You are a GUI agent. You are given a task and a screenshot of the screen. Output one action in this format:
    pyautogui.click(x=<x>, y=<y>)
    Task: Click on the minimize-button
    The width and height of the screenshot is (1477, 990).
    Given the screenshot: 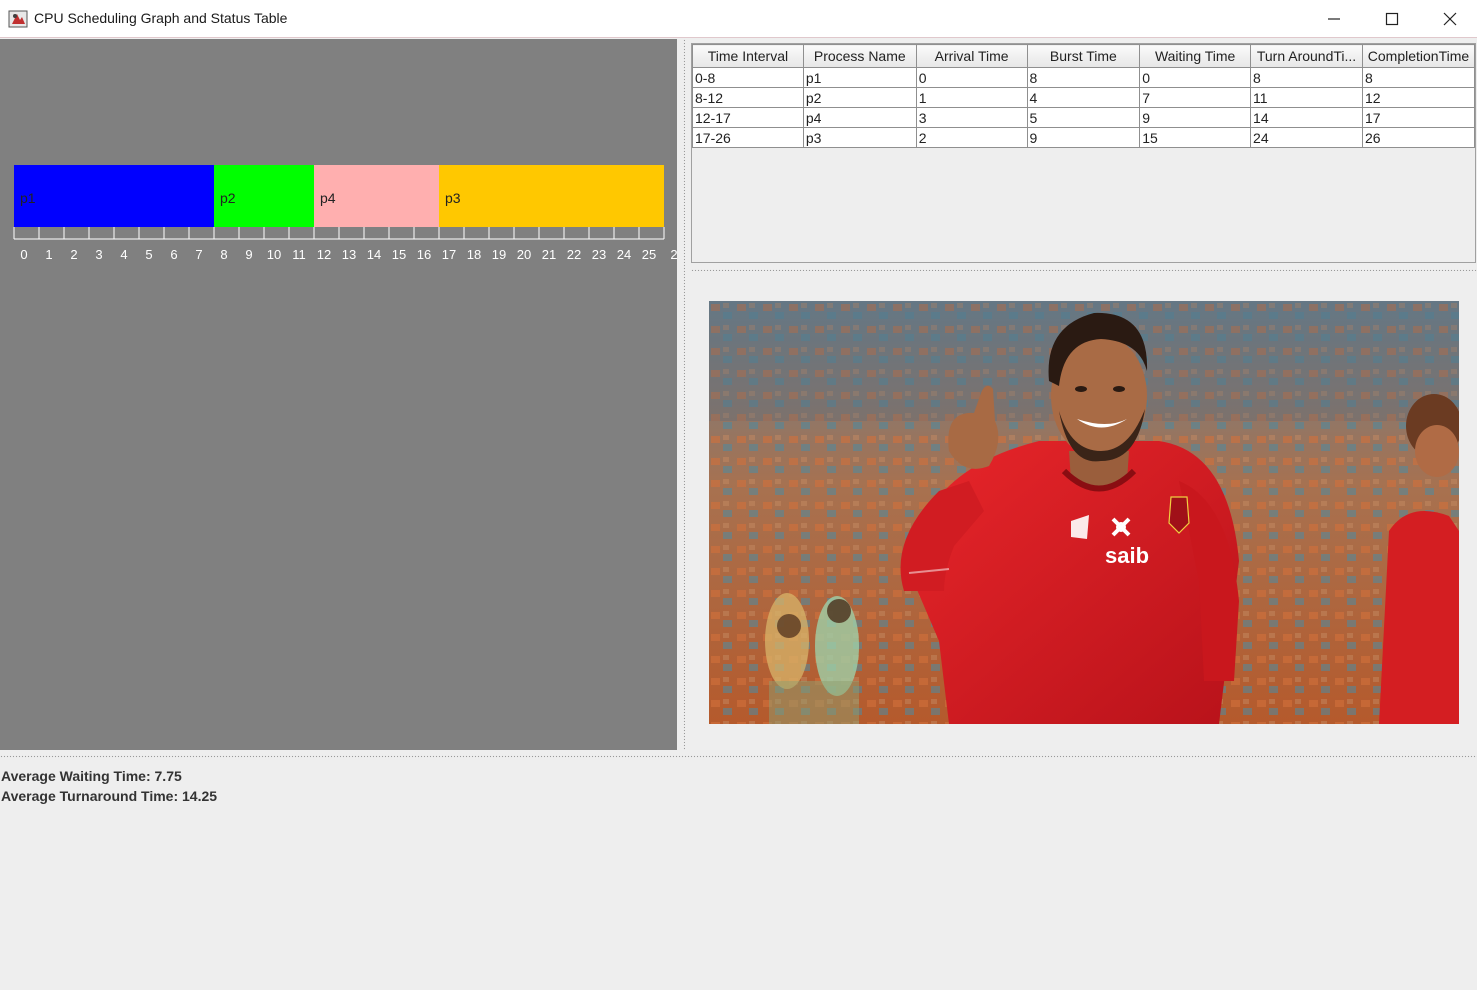 What is the action you would take?
    pyautogui.click(x=1334, y=19)
    